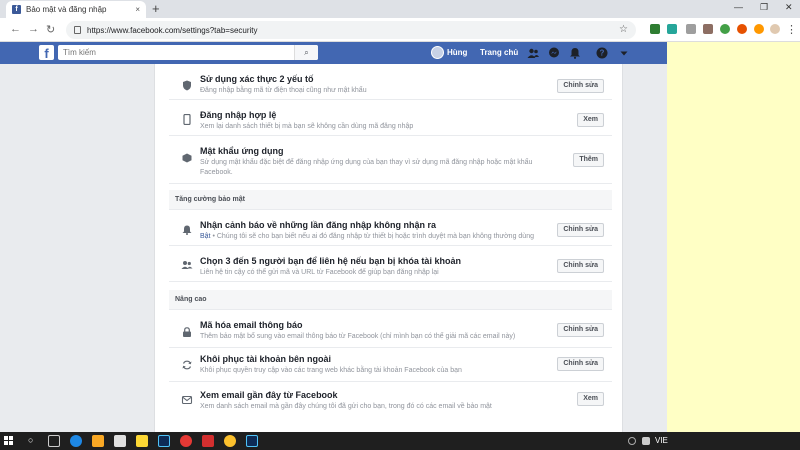 This screenshot has height=450, width=800. Describe the element at coordinates (791, 29) in the screenshot. I see `chrome-menu-icon: ⋮` at that location.